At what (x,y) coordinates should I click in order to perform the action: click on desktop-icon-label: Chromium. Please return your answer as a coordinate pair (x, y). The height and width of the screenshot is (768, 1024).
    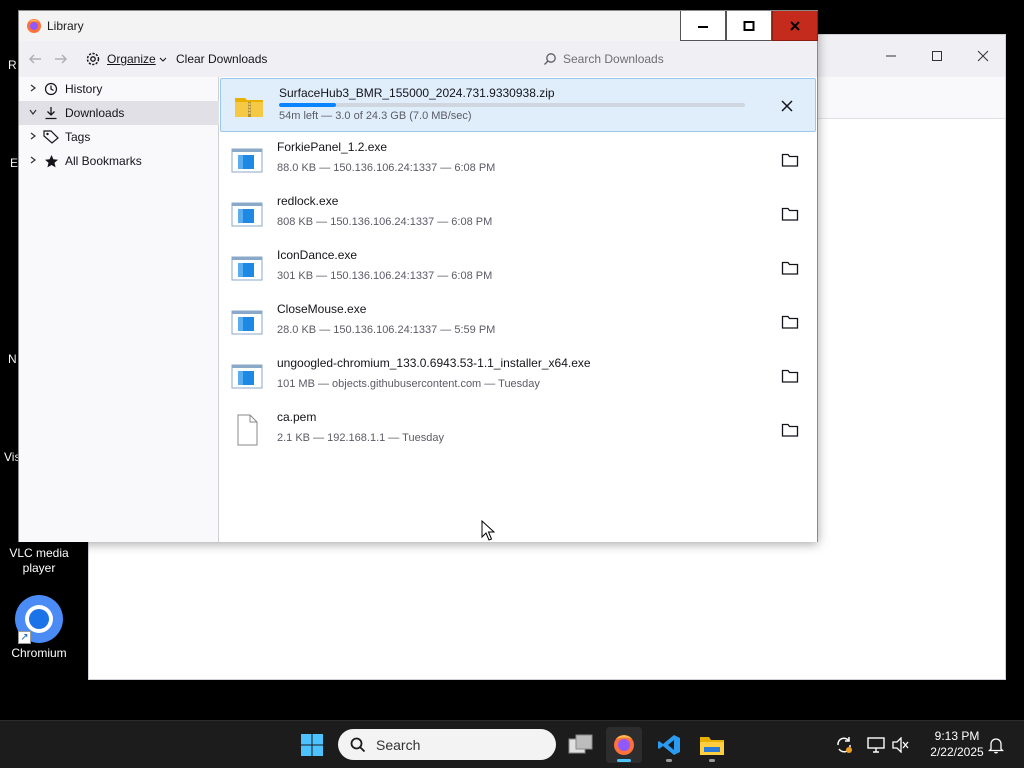
    Looking at the image, I should click on (39, 653).